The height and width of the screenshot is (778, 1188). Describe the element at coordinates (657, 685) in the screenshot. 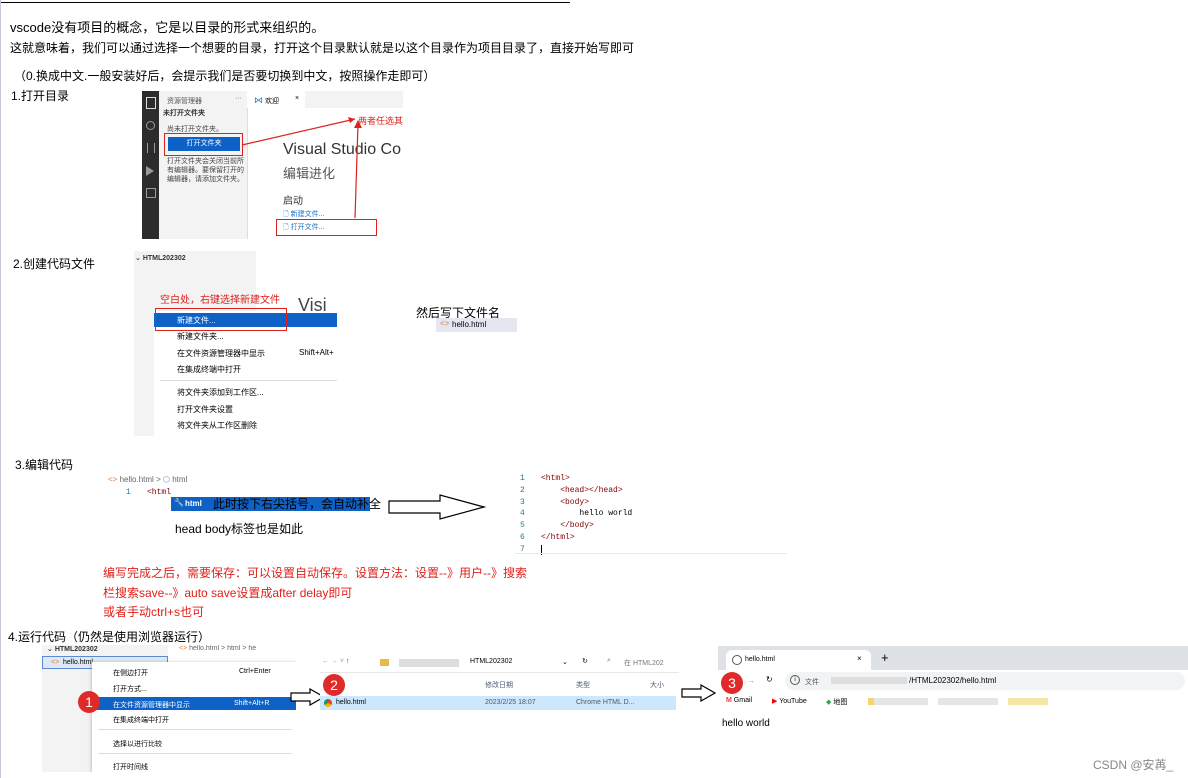

I see `col-size: 大小` at that location.